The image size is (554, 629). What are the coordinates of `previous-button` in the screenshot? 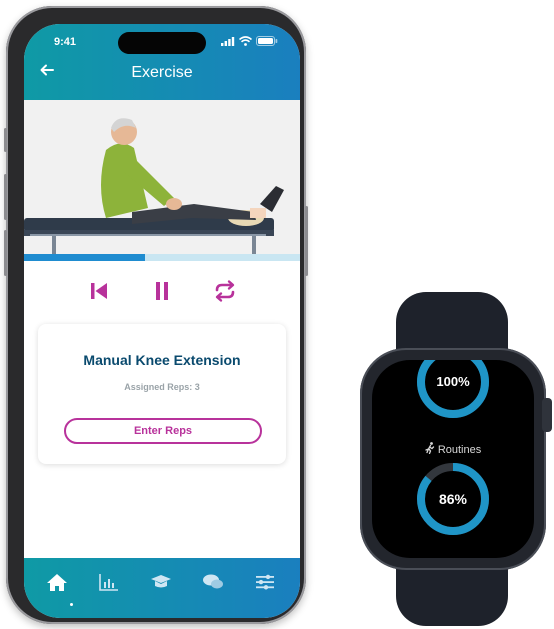 It's located at (99, 291).